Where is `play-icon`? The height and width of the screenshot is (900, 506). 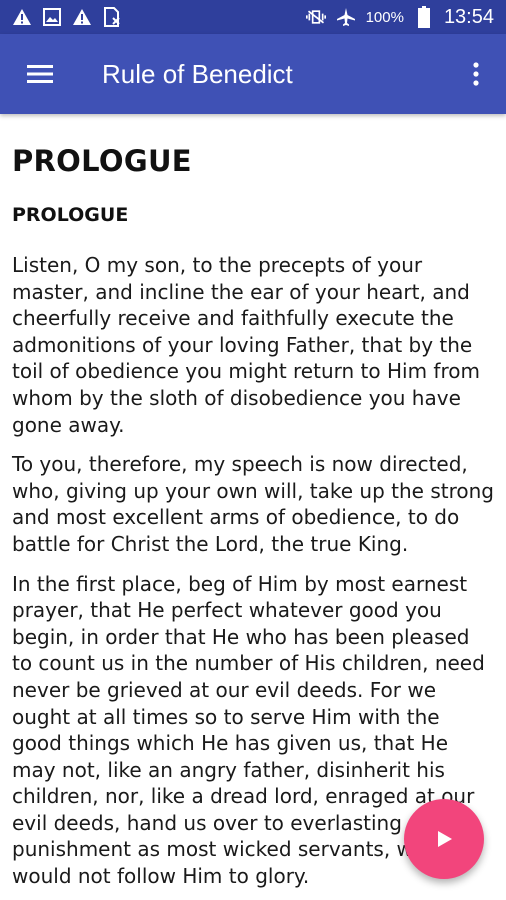 play-icon is located at coordinates (445, 839).